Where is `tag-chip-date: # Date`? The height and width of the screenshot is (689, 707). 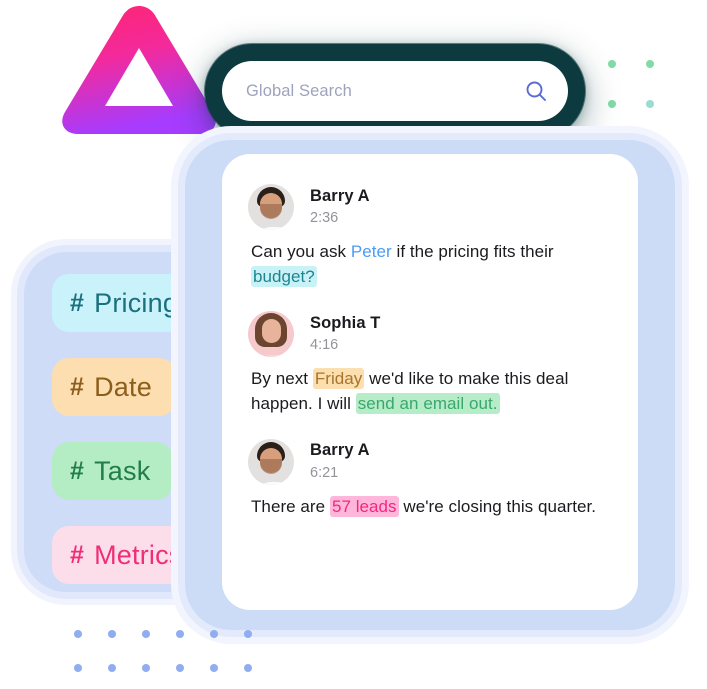 tag-chip-date: # Date is located at coordinates (114, 387).